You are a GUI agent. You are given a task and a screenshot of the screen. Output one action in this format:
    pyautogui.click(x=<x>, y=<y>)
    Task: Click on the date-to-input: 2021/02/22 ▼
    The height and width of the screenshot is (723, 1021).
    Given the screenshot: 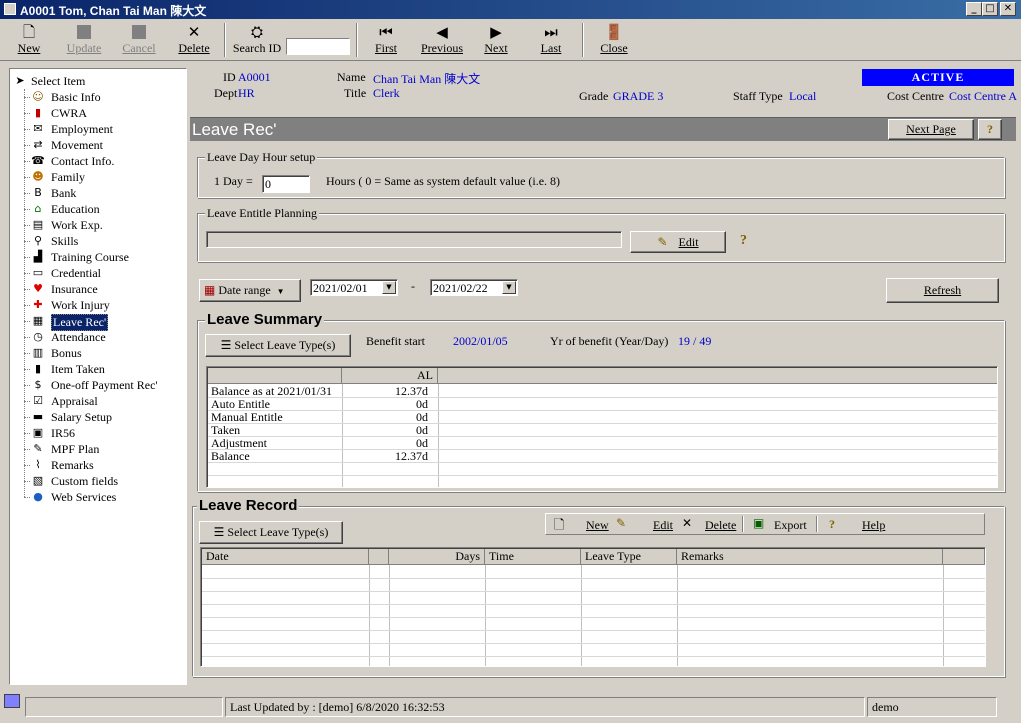 What is the action you would take?
    pyautogui.click(x=474, y=287)
    